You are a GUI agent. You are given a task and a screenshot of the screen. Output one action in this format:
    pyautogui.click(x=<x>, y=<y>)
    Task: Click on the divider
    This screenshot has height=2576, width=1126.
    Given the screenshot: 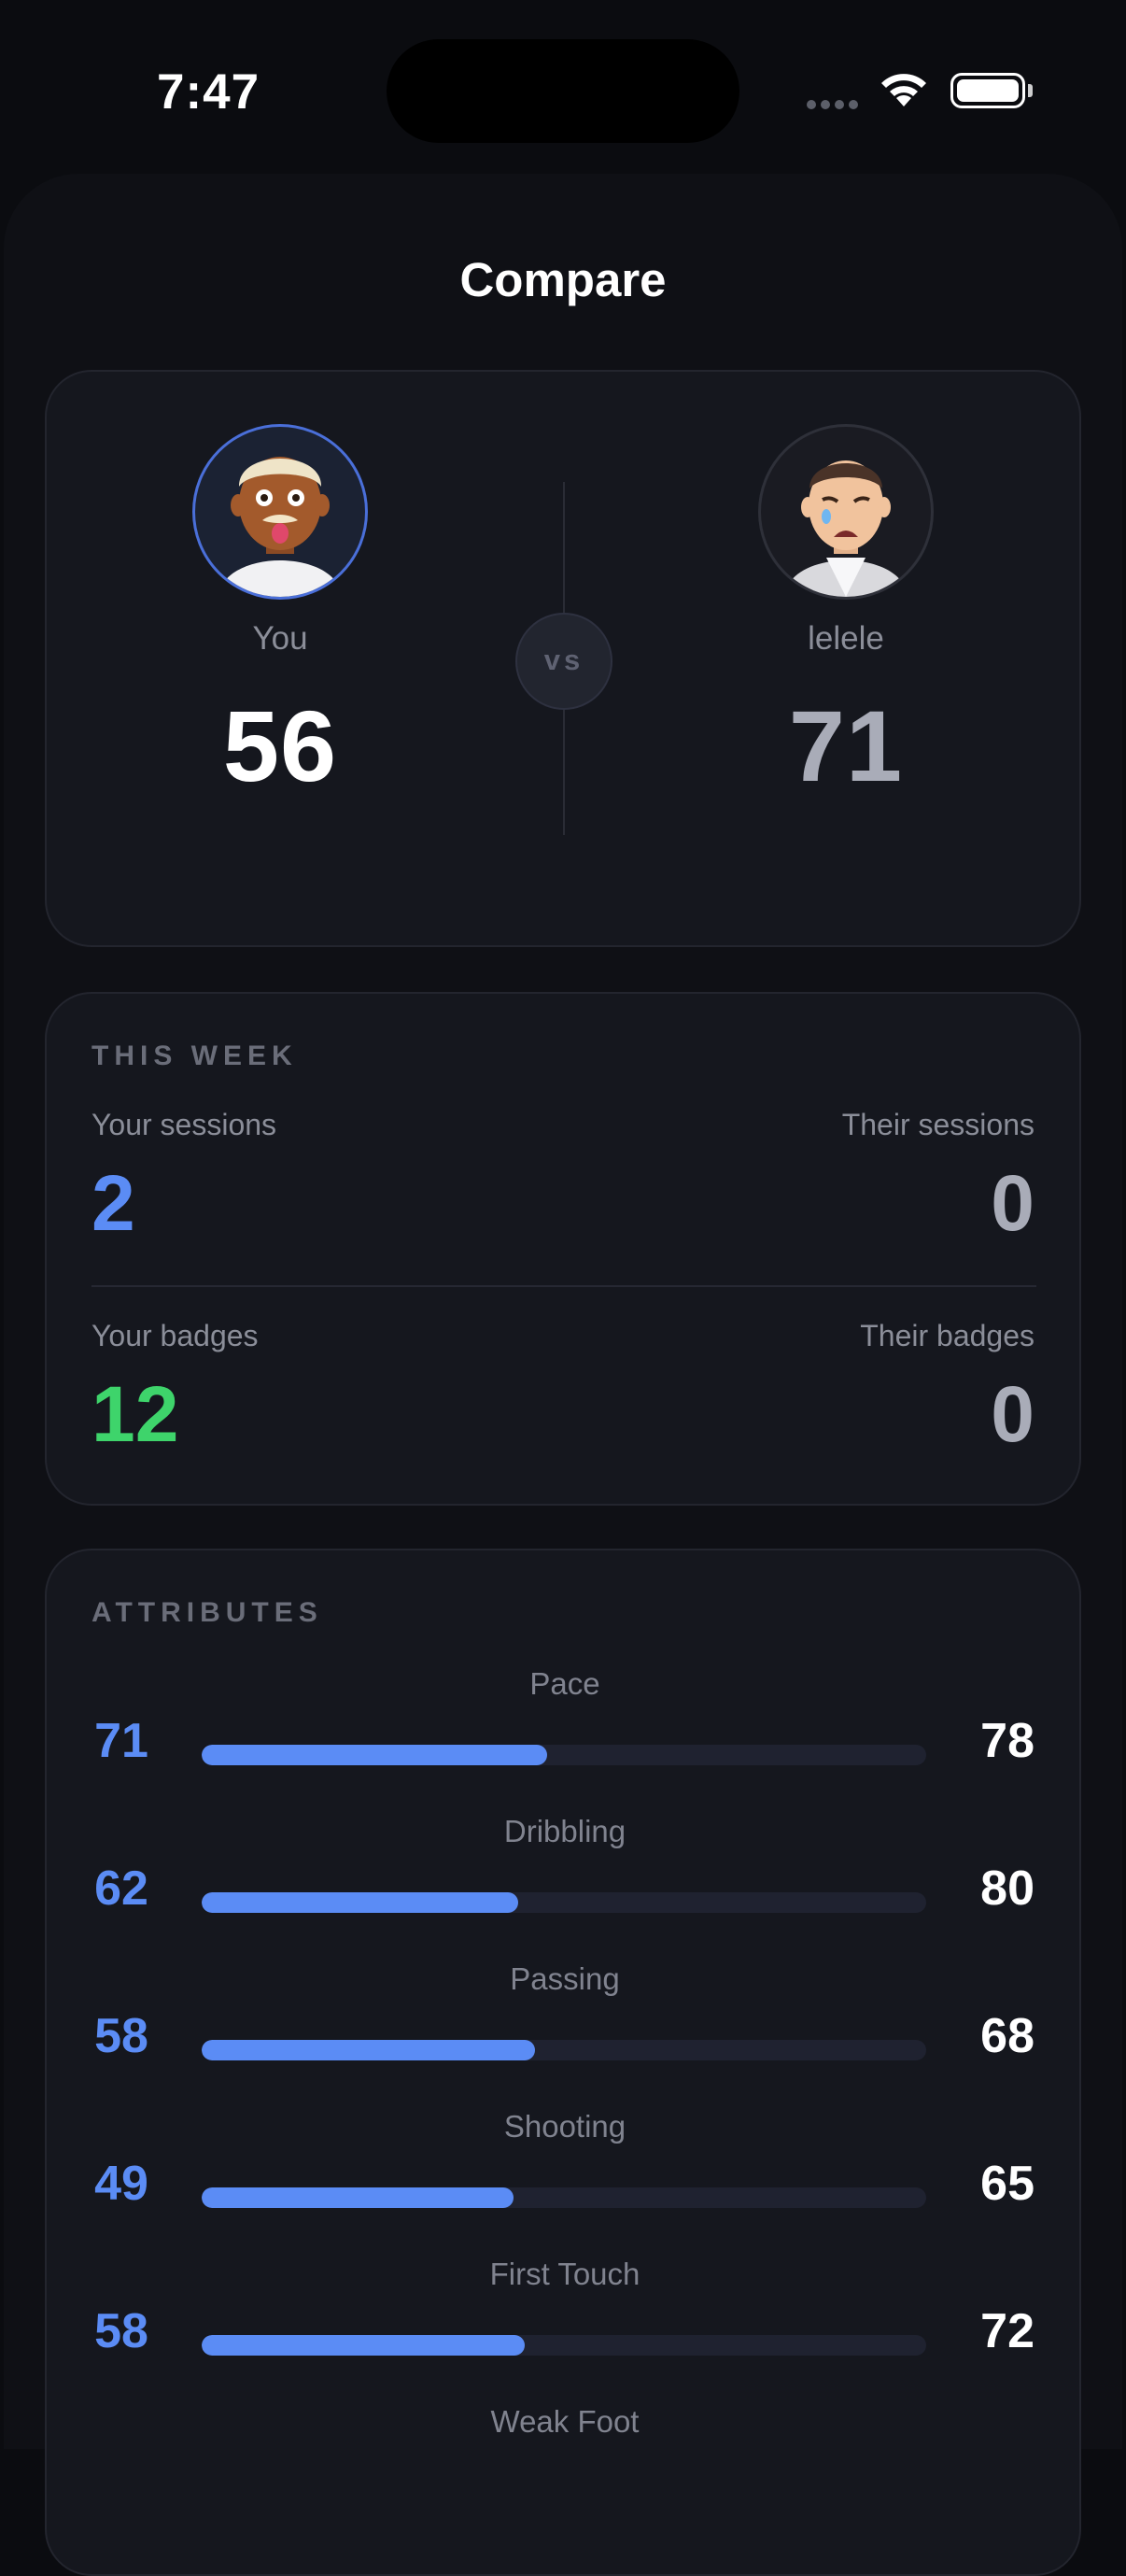 What is the action you would take?
    pyautogui.click(x=563, y=1286)
    